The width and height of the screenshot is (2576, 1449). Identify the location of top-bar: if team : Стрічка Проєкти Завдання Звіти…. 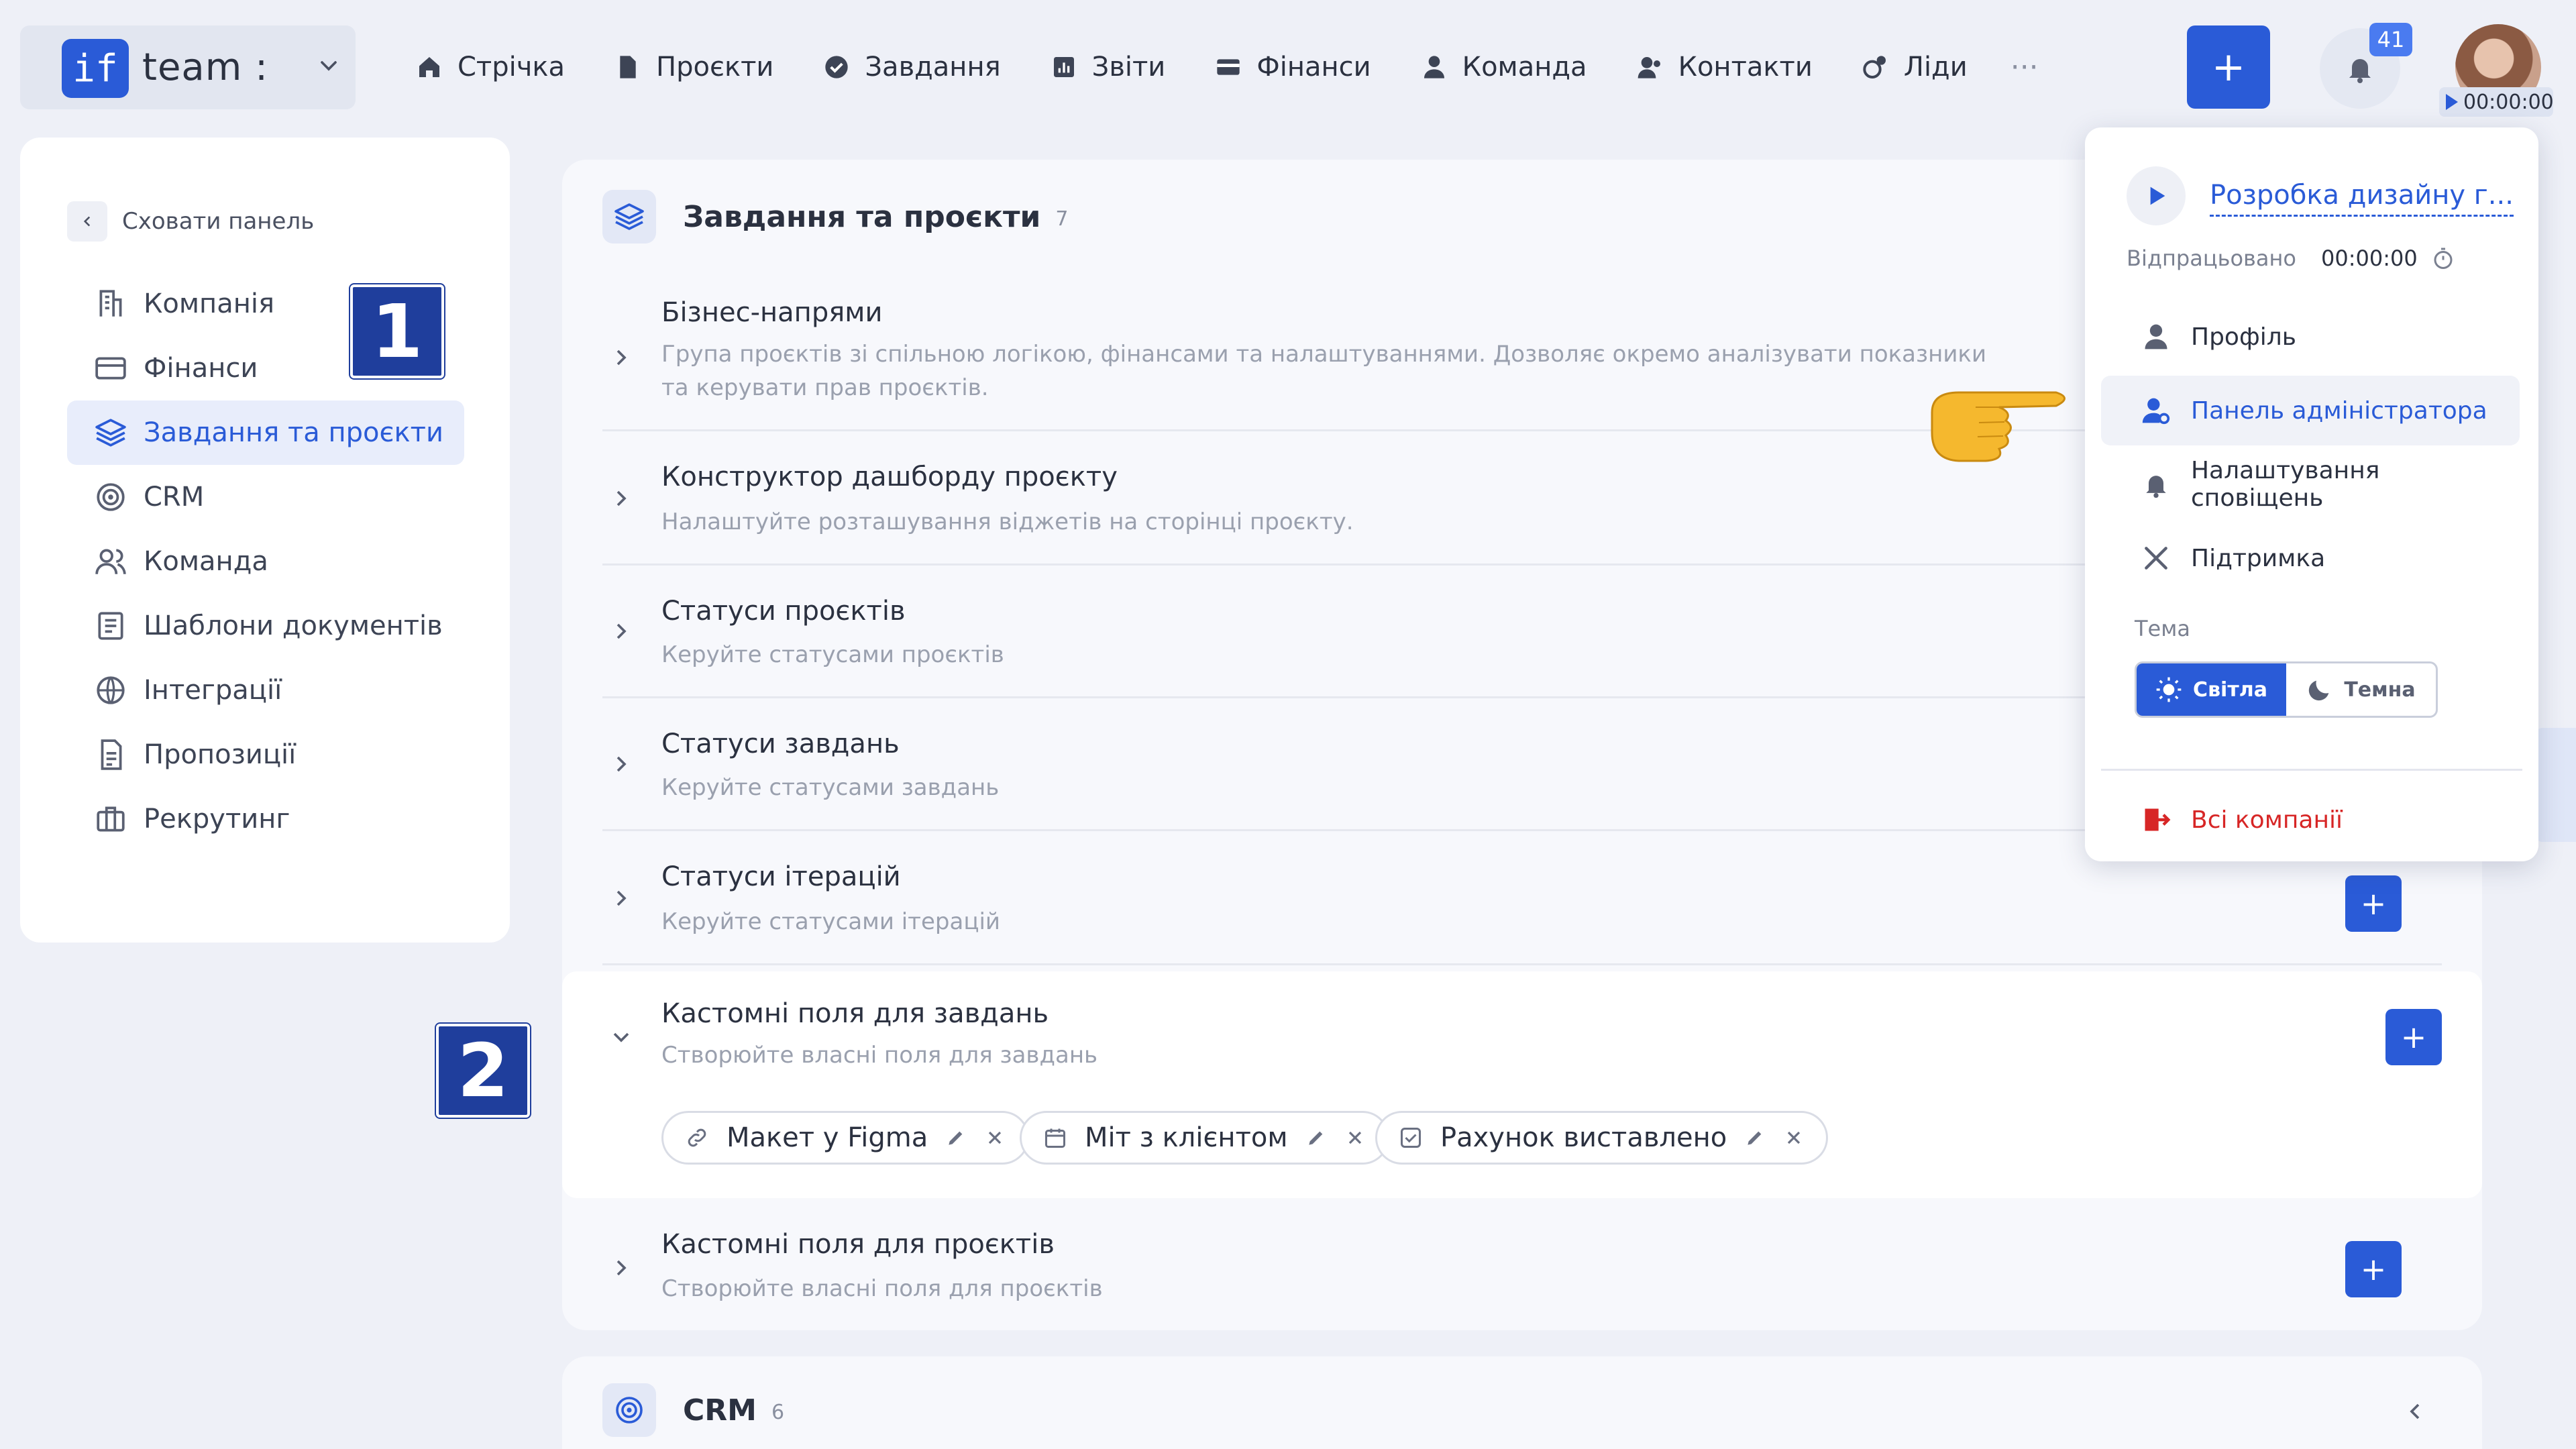
(1288, 67).